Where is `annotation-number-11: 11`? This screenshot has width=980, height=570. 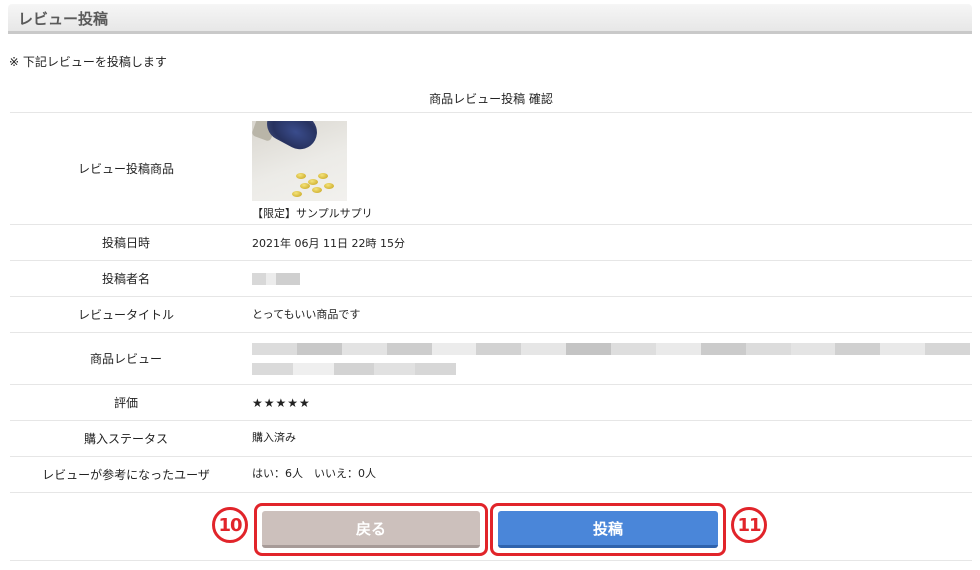
annotation-number-11: 11 is located at coordinates (749, 525).